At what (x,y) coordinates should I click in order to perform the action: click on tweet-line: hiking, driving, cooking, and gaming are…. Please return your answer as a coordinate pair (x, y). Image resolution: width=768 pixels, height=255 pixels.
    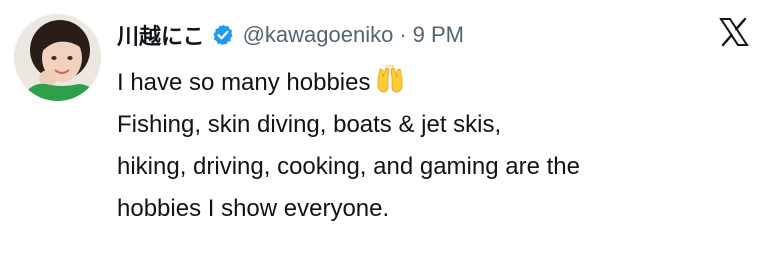
    Looking at the image, I should click on (348, 166).